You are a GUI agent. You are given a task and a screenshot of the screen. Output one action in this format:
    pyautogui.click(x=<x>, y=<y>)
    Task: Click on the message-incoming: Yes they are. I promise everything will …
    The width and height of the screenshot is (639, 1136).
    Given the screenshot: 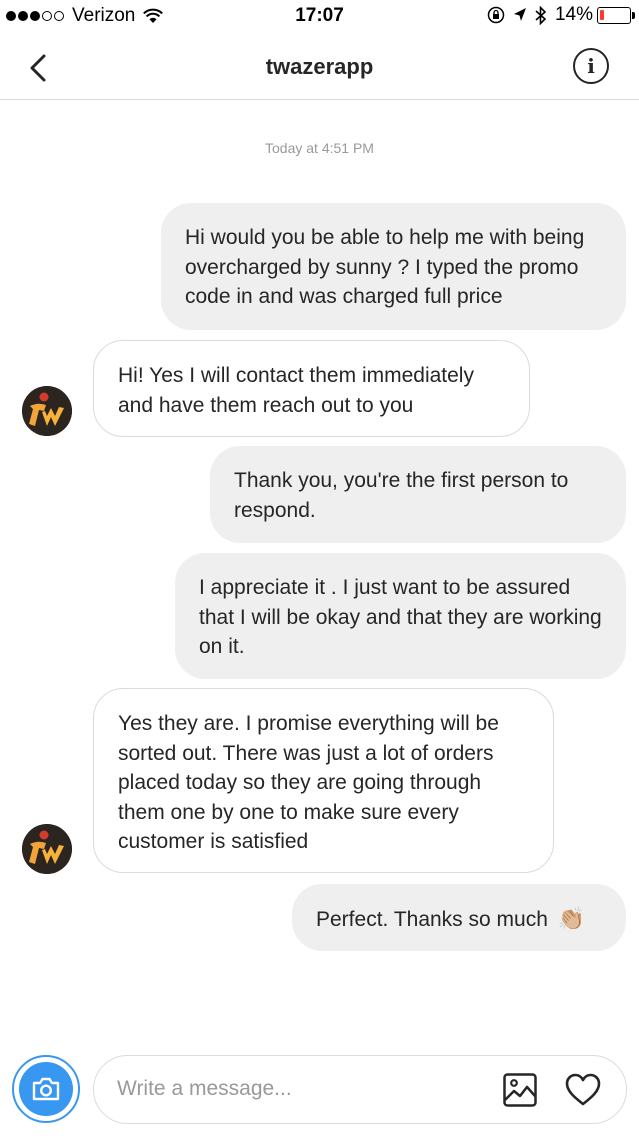 What is the action you would take?
    pyautogui.click(x=323, y=780)
    